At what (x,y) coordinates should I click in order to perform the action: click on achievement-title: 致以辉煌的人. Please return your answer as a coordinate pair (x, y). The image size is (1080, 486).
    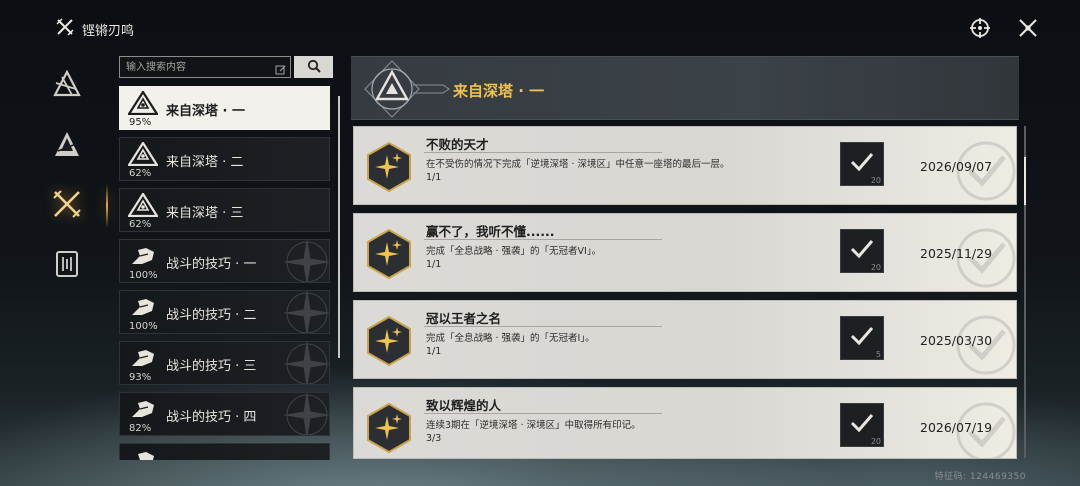
    Looking at the image, I should click on (464, 405).